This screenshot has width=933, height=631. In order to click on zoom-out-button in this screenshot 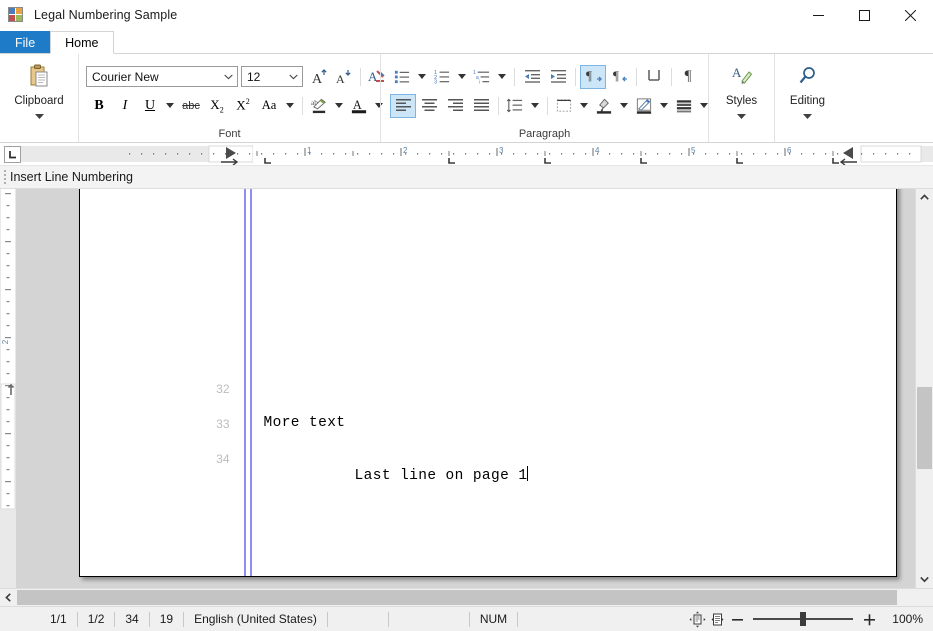, I will do `click(737, 619)`.